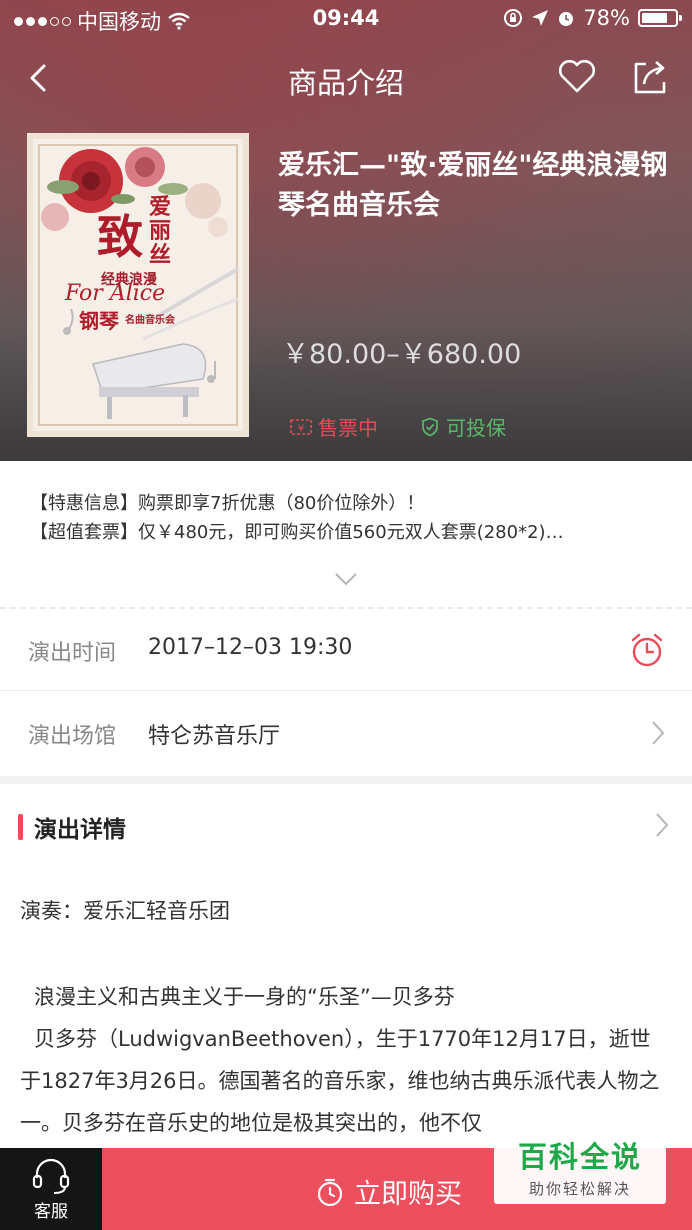 The width and height of the screenshot is (692, 1230). What do you see at coordinates (577, 76) in the screenshot?
I see `heart-icon` at bounding box center [577, 76].